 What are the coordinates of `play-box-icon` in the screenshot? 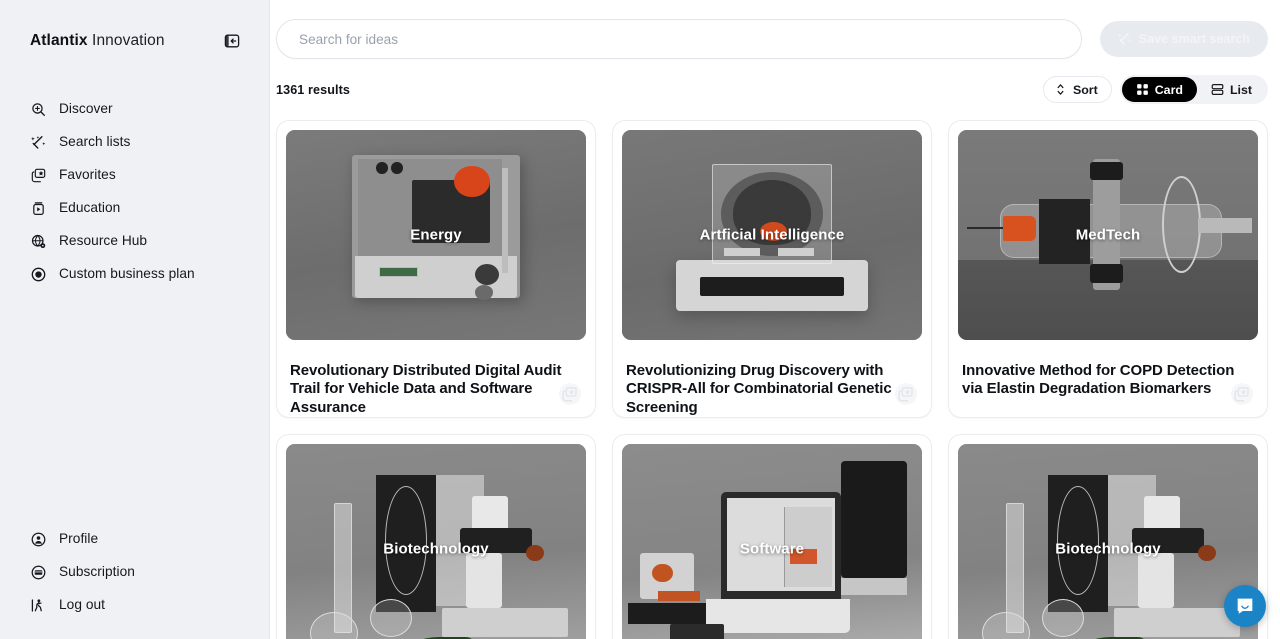 It's located at (38, 208).